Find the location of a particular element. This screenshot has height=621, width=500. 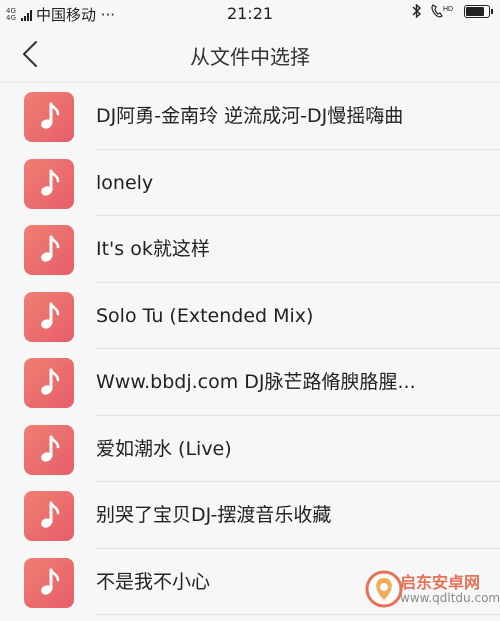

file-item: DJ阿勇-金南玲 逆流成河-DJ慢摇嗨曲 is located at coordinates (250, 116).